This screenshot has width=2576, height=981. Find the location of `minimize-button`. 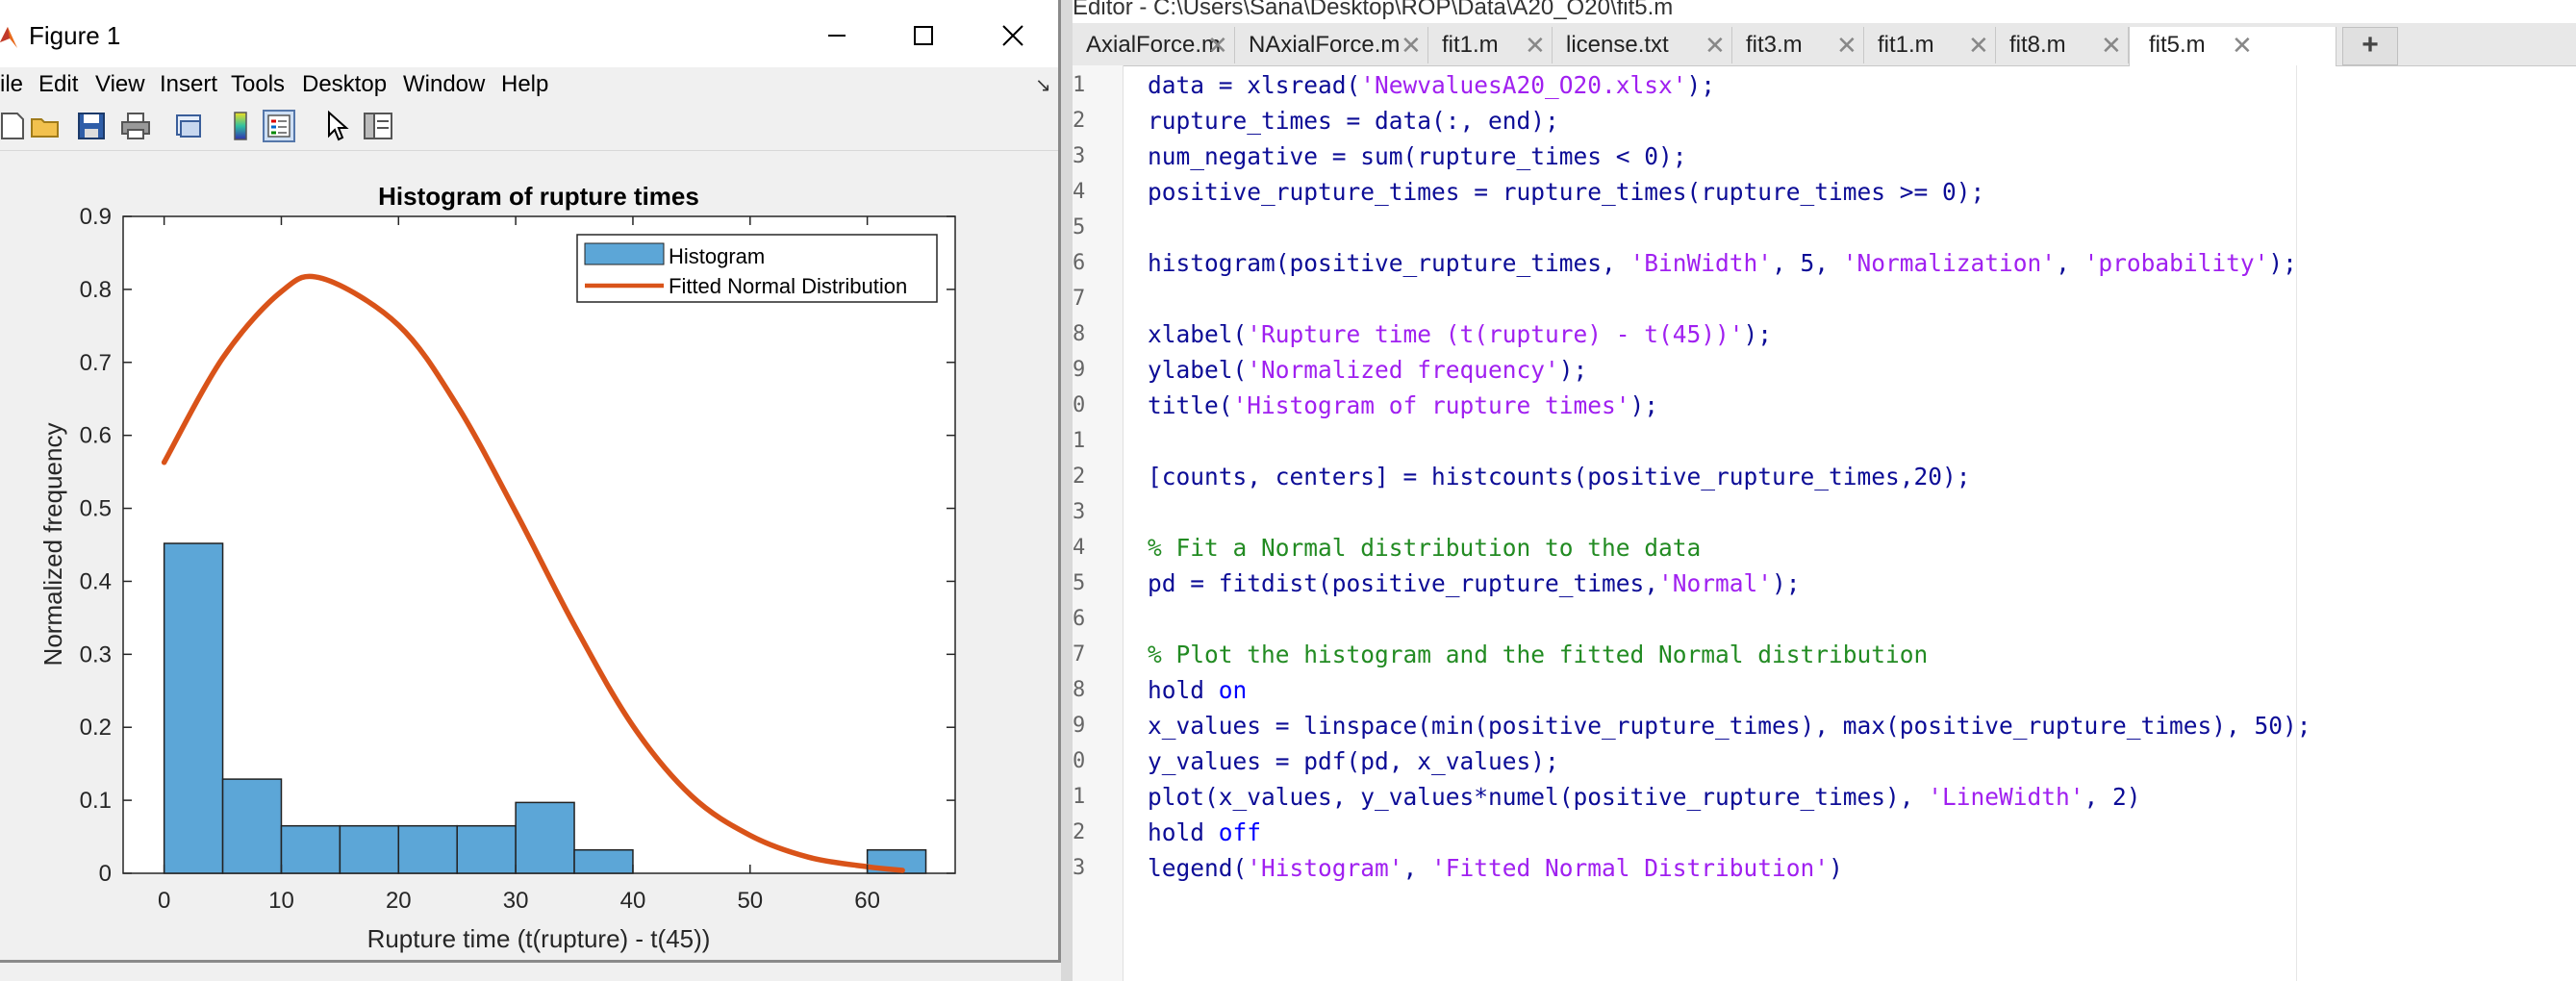

minimize-button is located at coordinates (837, 35).